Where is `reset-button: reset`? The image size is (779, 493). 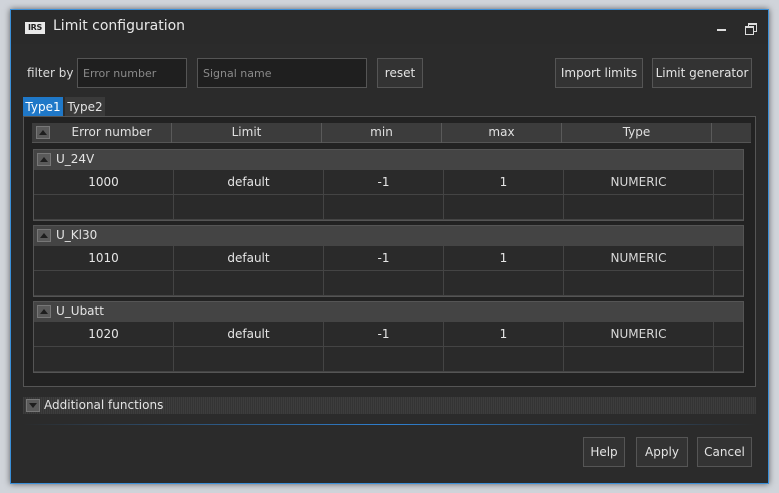
reset-button: reset is located at coordinates (400, 73).